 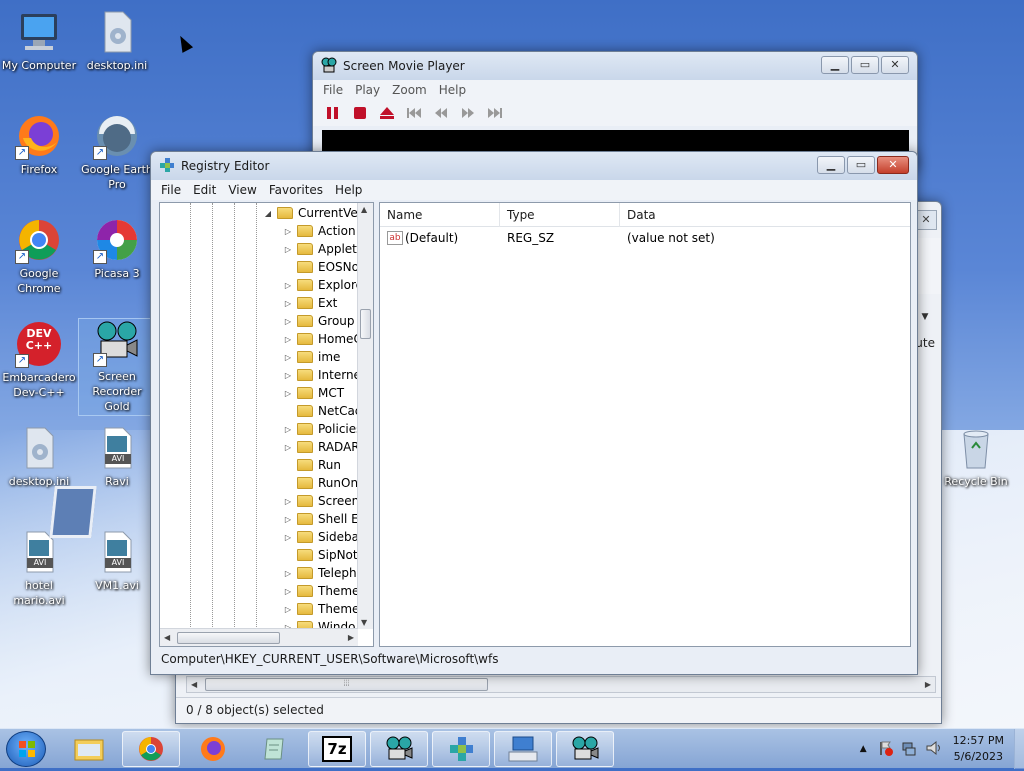 What do you see at coordinates (863, 749) in the screenshot?
I see `show-hidden-icons-icon: ▲` at bounding box center [863, 749].